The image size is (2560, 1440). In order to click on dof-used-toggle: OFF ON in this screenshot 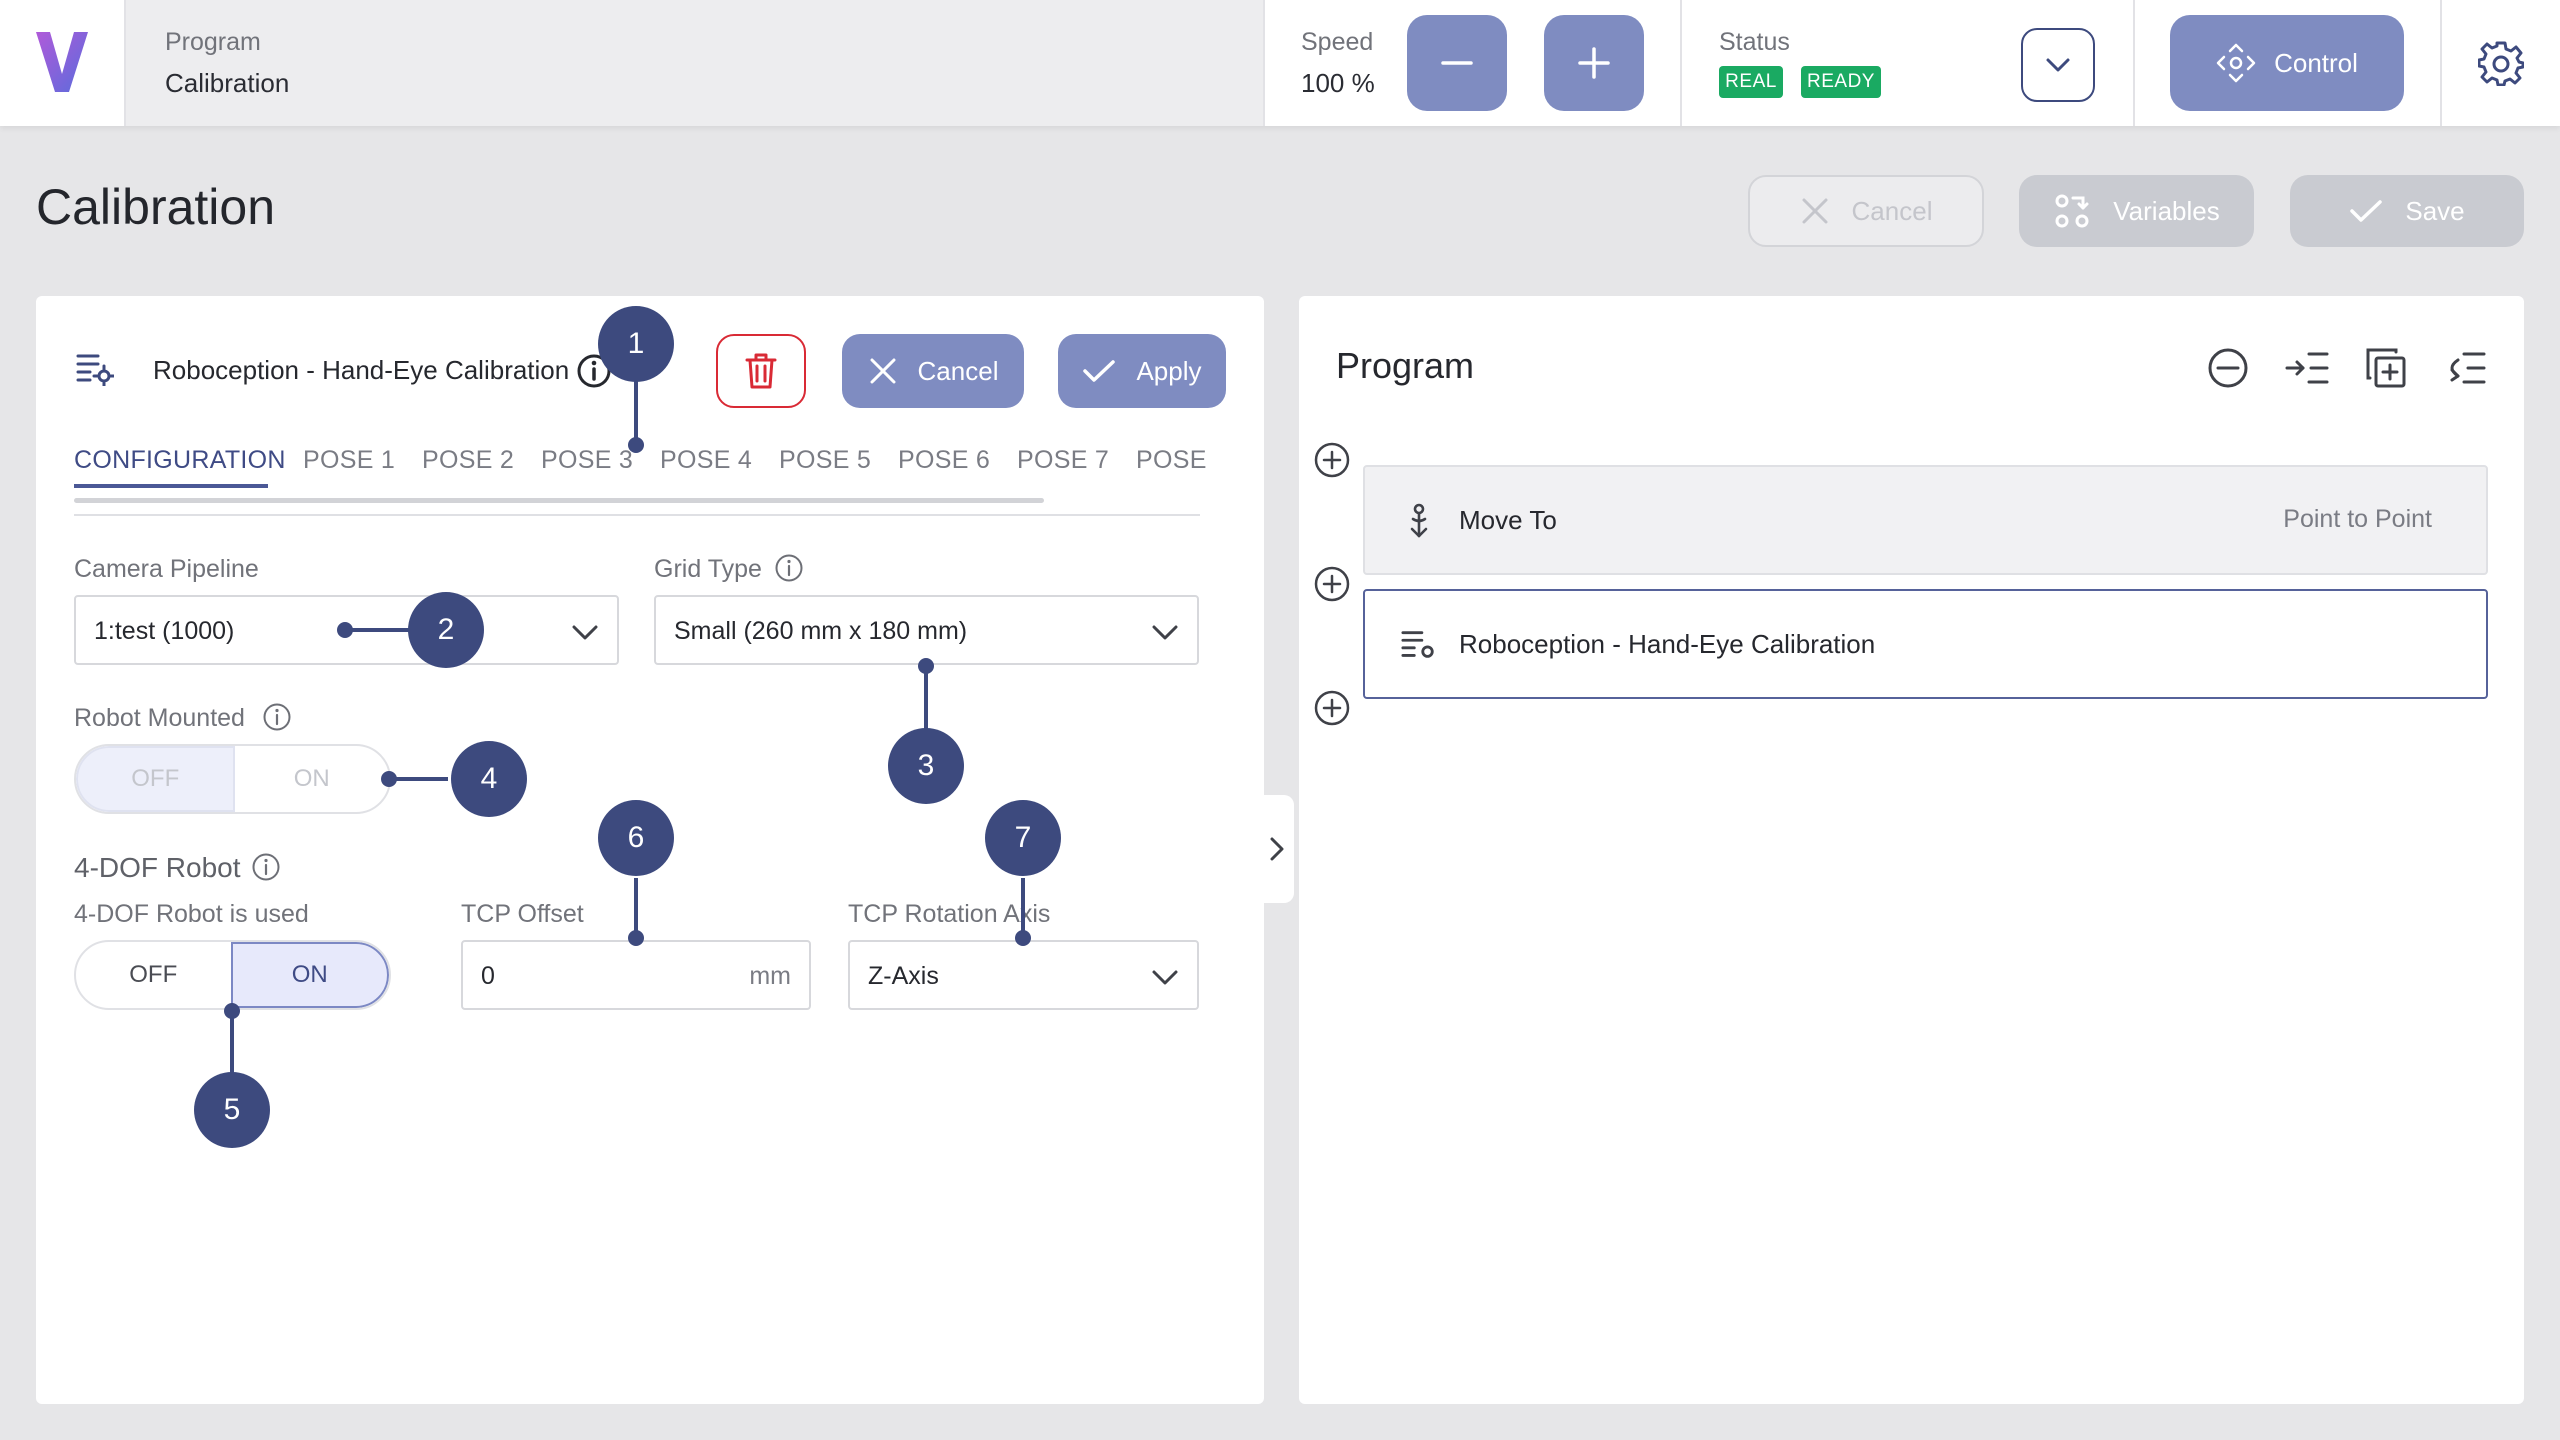, I will do `click(232, 975)`.